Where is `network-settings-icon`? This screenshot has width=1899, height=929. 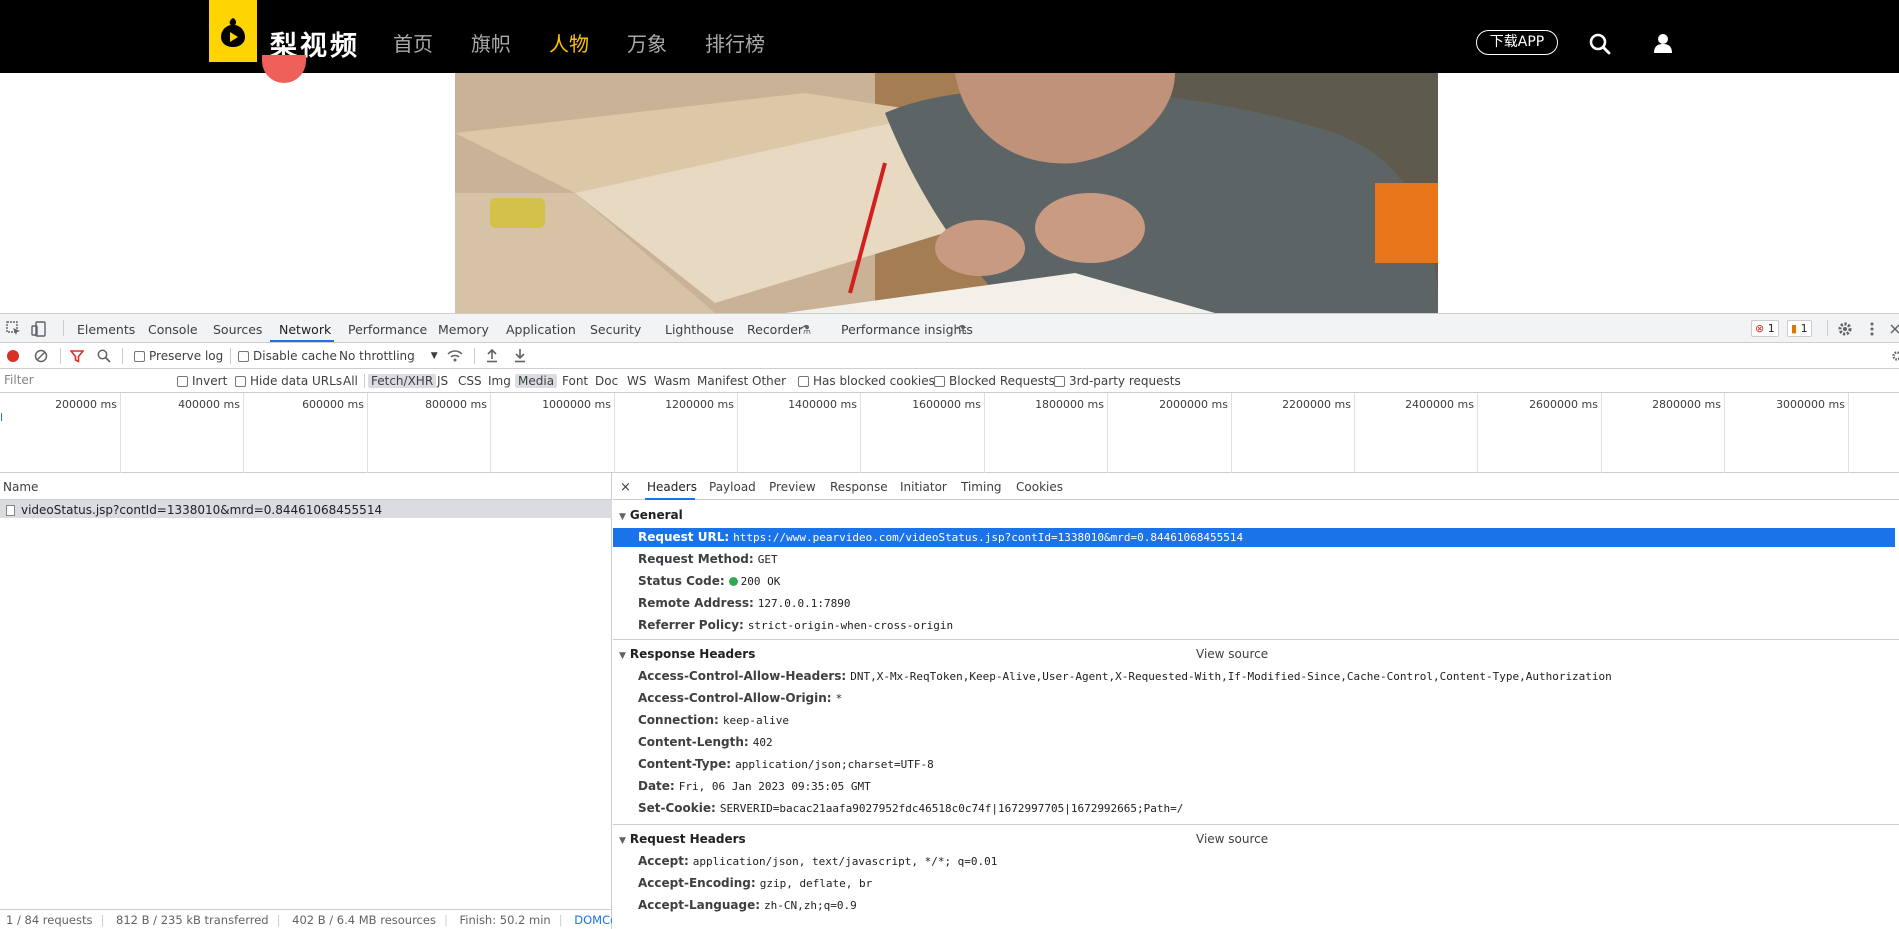 network-settings-icon is located at coordinates (1895, 356).